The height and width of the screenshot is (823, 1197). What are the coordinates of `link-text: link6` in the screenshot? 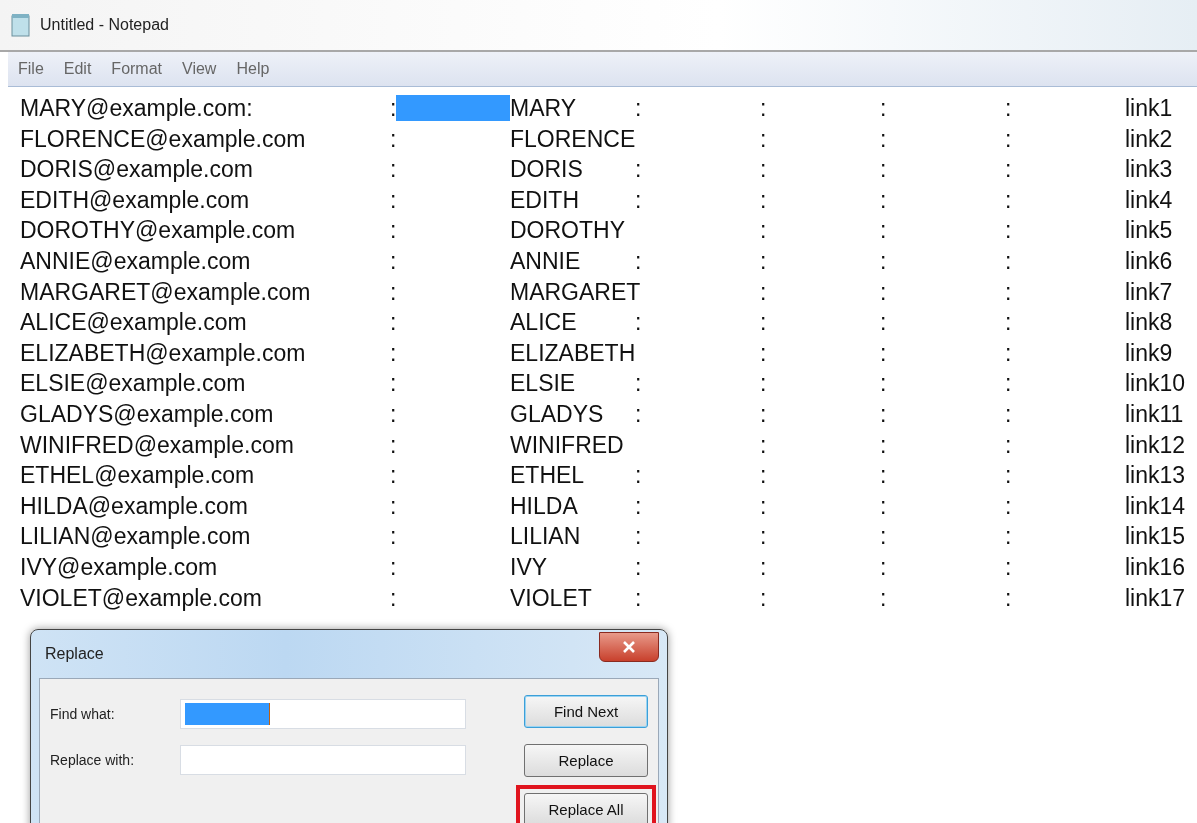 It's located at (1149, 261).